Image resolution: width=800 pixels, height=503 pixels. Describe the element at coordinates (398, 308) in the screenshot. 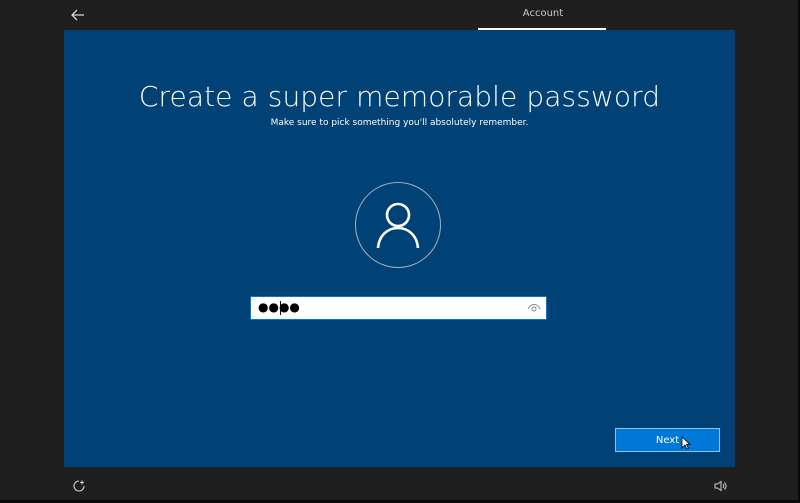

I see `password-input: ●●●●` at that location.